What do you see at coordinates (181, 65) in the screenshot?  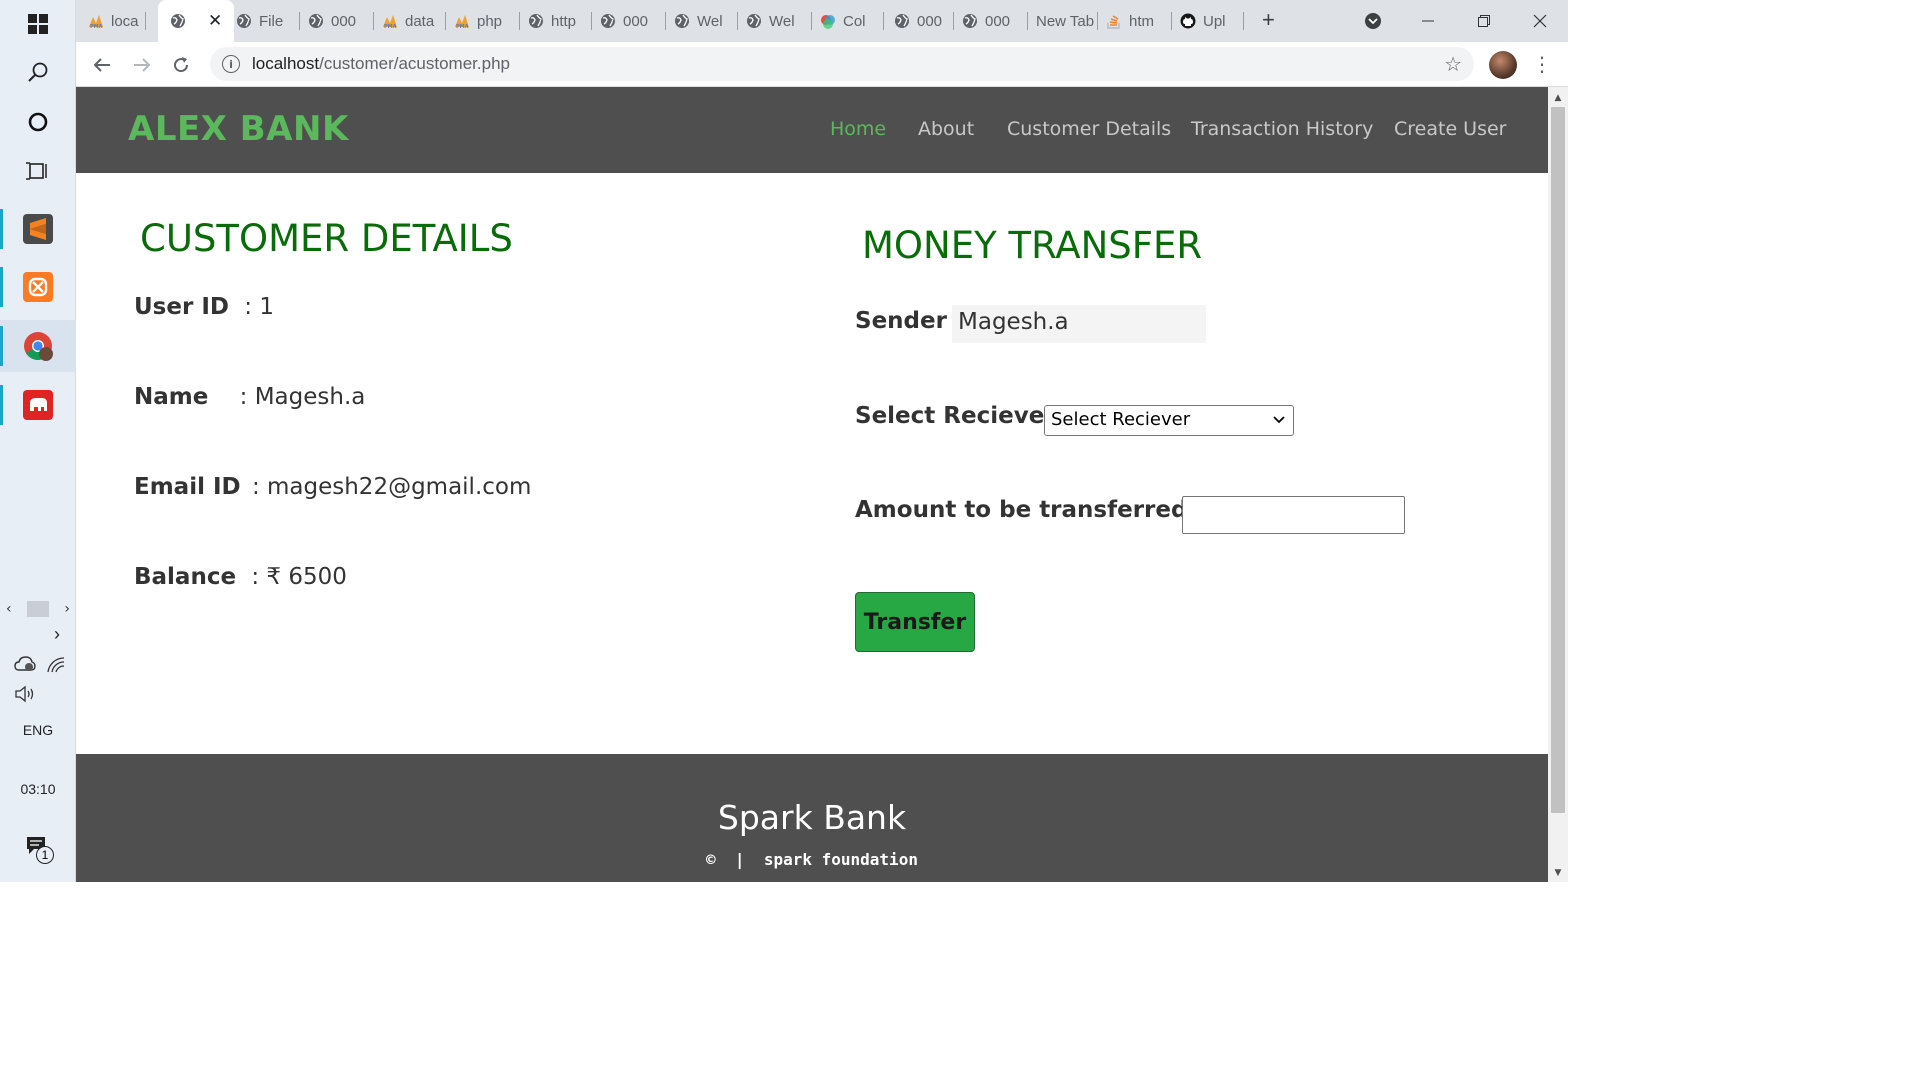 I see `reload-icon` at bounding box center [181, 65].